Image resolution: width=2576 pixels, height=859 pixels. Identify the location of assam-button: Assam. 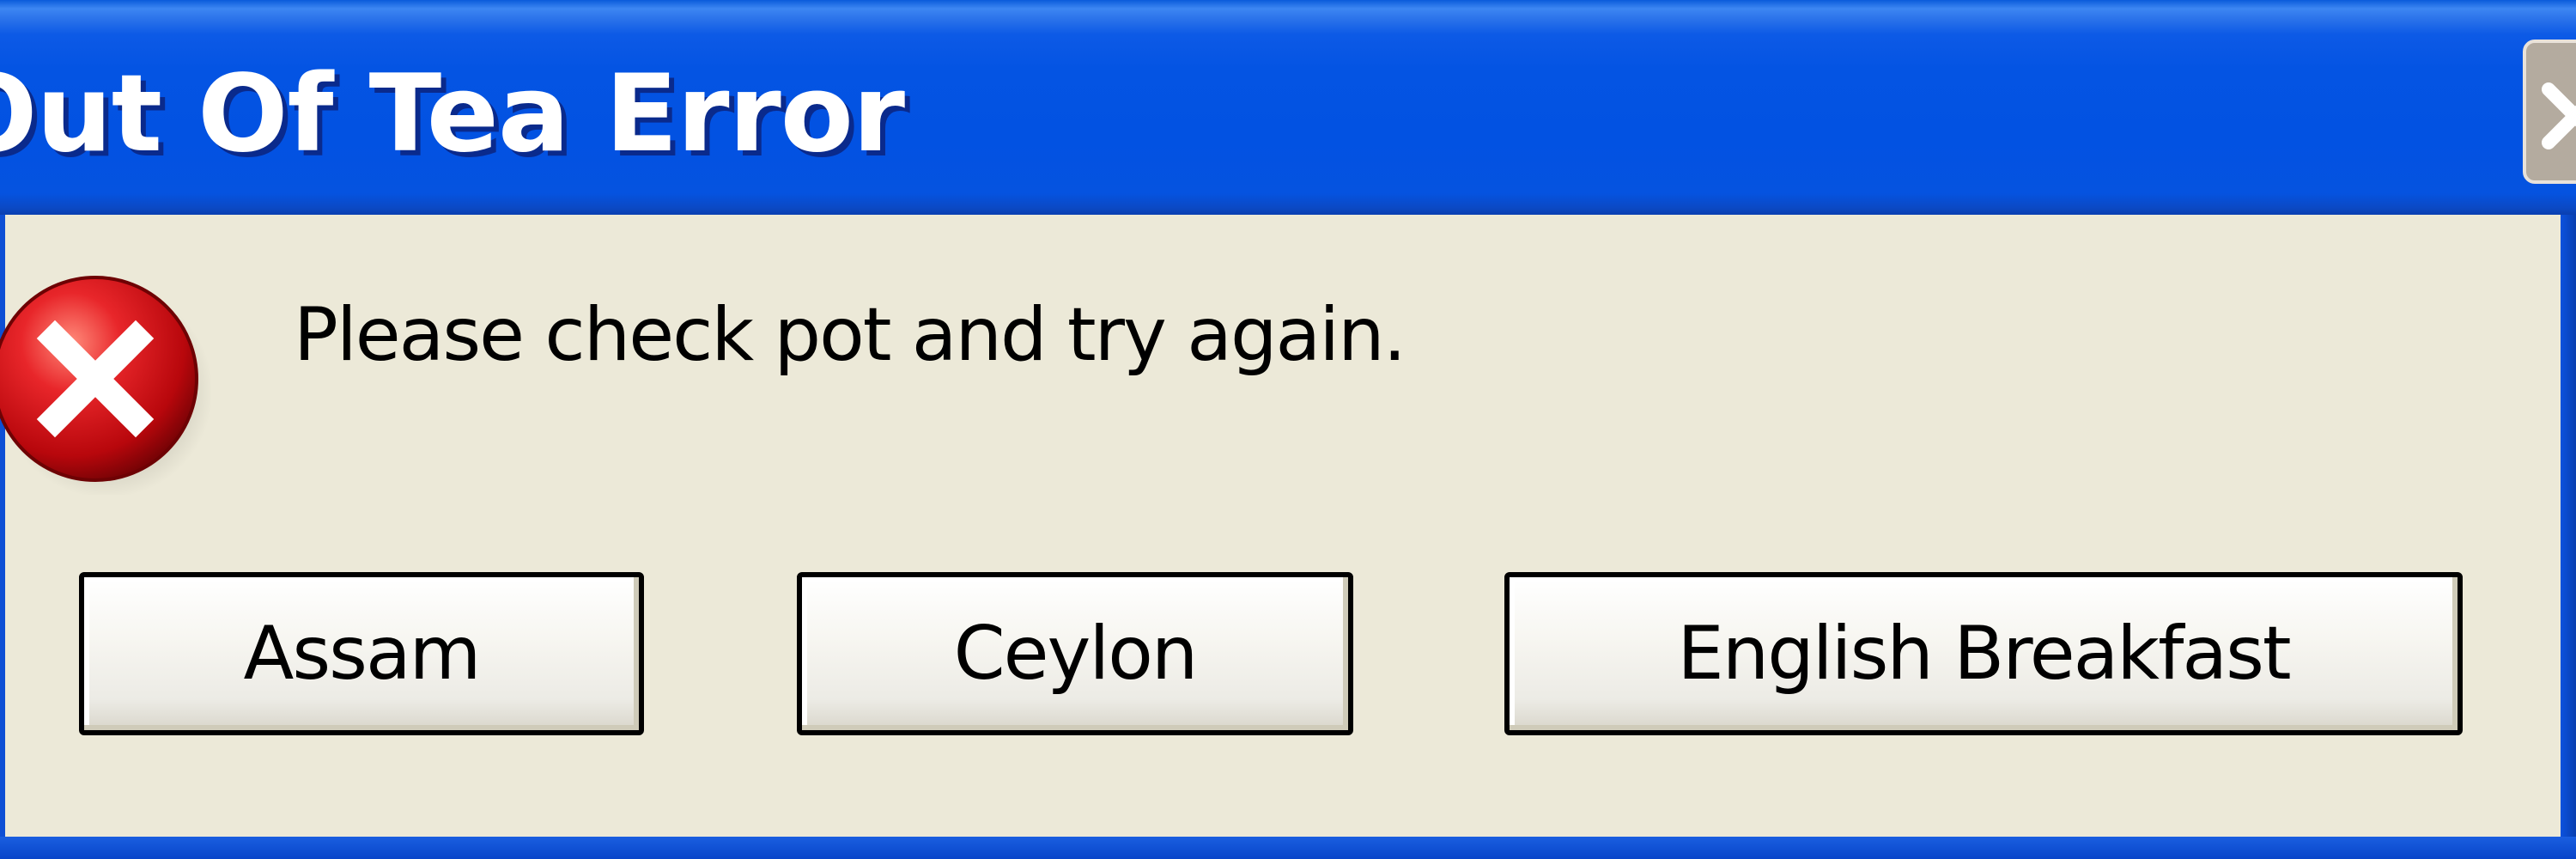
(361, 653).